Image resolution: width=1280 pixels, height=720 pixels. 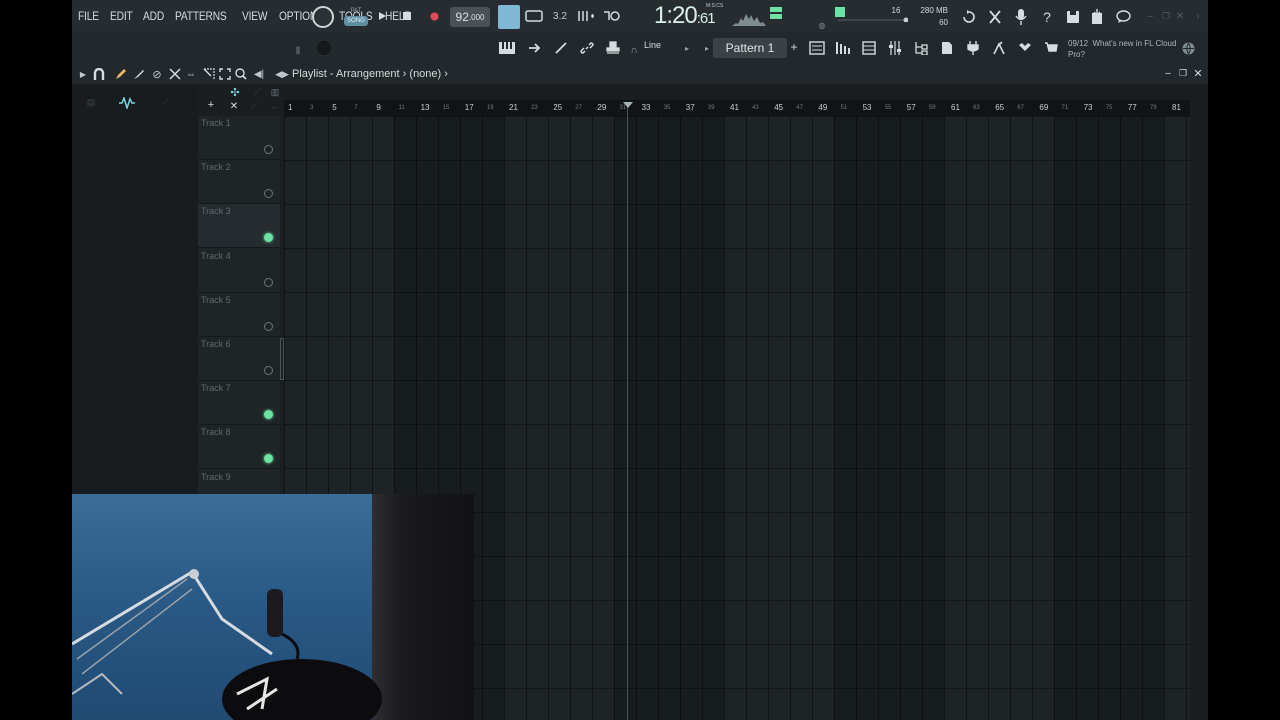 I want to click on wave-target-icon: ✣, so click(x=235, y=92).